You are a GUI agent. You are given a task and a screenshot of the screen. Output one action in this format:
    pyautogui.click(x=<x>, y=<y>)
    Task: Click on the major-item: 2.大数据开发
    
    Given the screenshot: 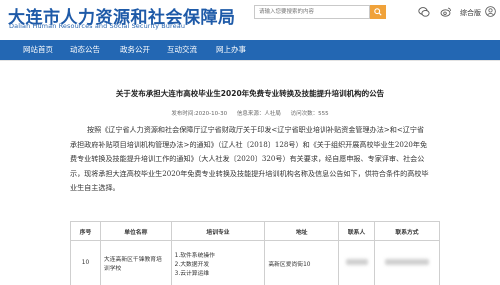 What is the action you would take?
    pyautogui.click(x=192, y=264)
    